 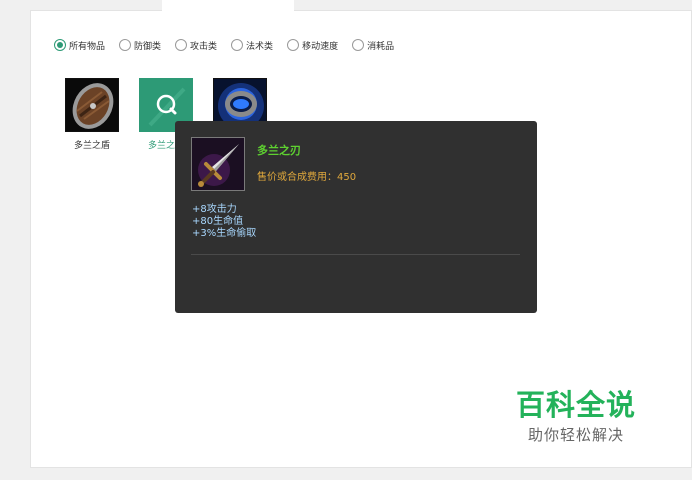 What do you see at coordinates (576, 405) in the screenshot?
I see `watermark-title: 百科全说` at bounding box center [576, 405].